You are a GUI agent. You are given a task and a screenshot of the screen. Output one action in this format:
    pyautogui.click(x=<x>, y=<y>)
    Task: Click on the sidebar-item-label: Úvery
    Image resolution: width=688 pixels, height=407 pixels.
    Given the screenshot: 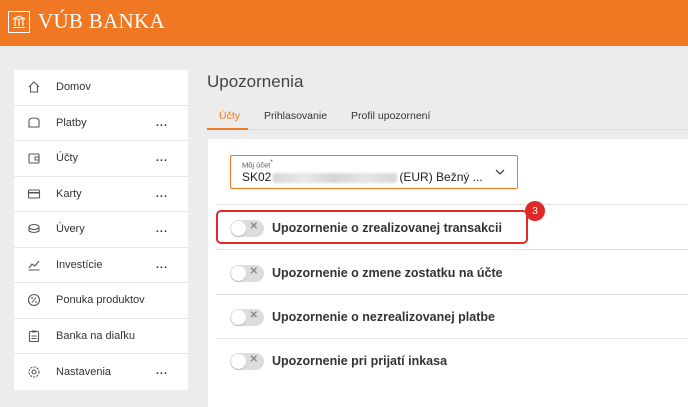 What is the action you would take?
    pyautogui.click(x=70, y=229)
    